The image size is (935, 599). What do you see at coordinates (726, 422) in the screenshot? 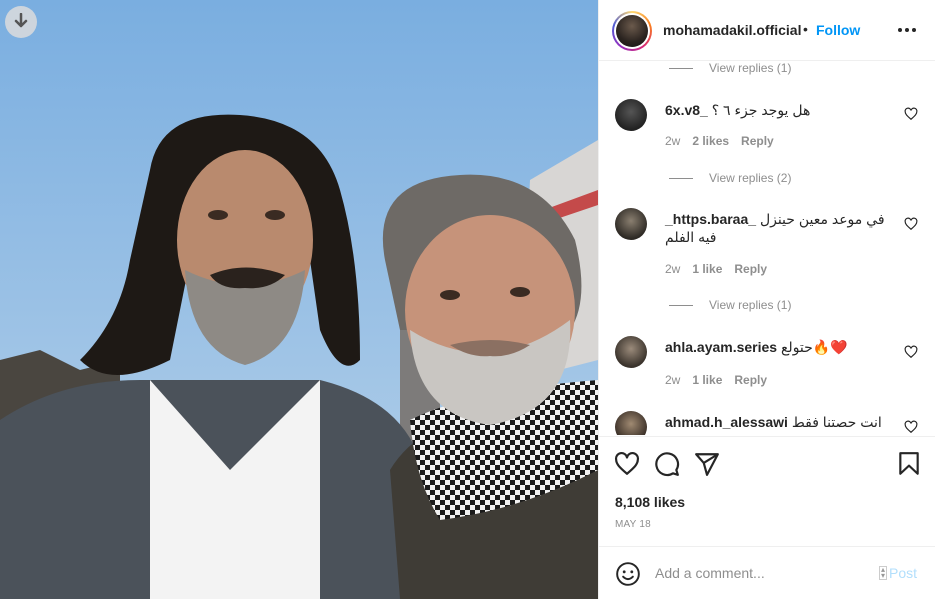
I see `commenter-username: ahmad.h_alessawi` at bounding box center [726, 422].